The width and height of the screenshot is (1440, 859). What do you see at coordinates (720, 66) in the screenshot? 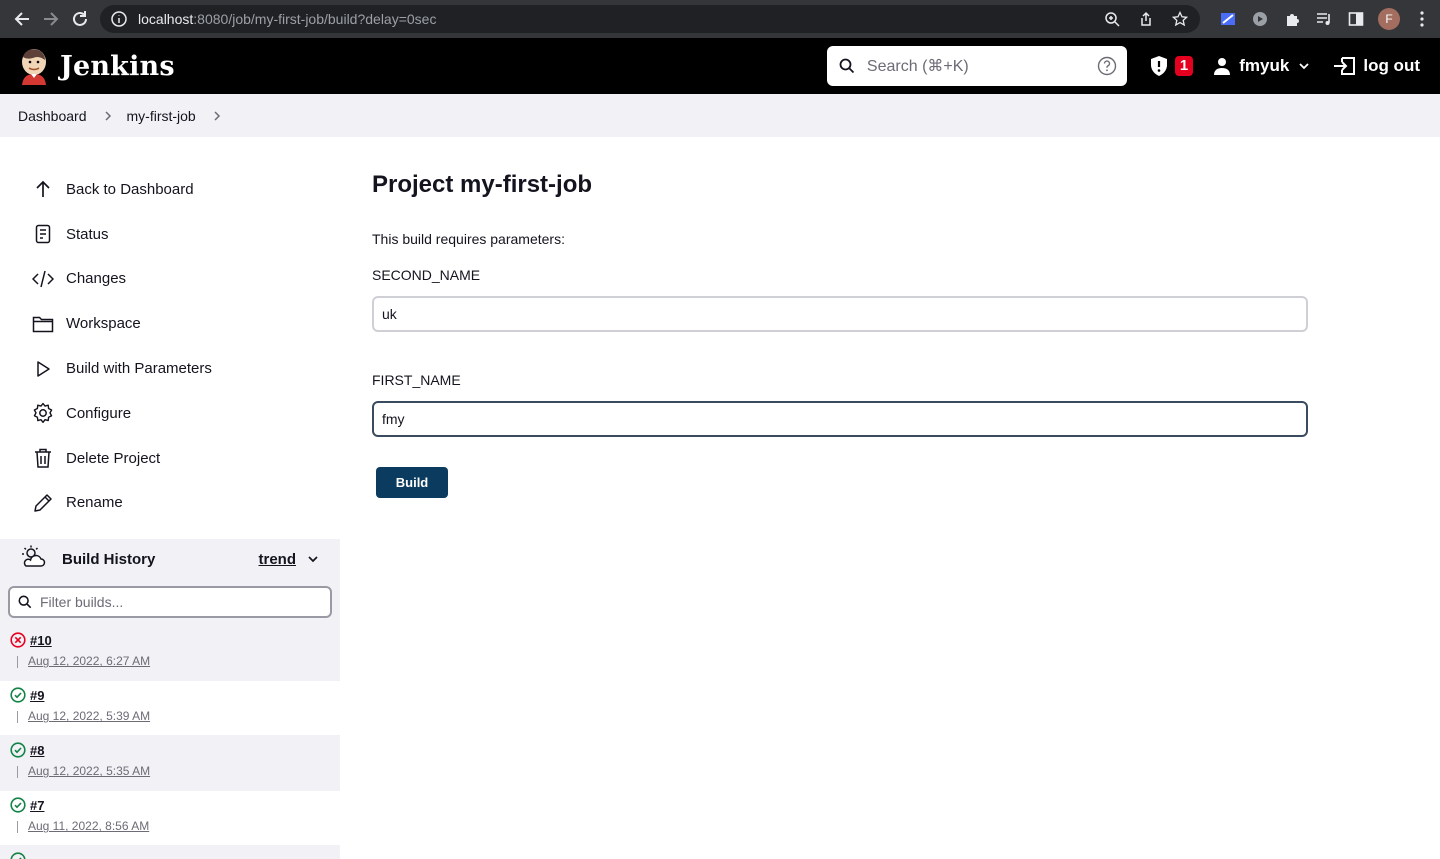
I see `jenkins-header: Jenkins Search (⌘+K) 1 fmyuk log out` at bounding box center [720, 66].